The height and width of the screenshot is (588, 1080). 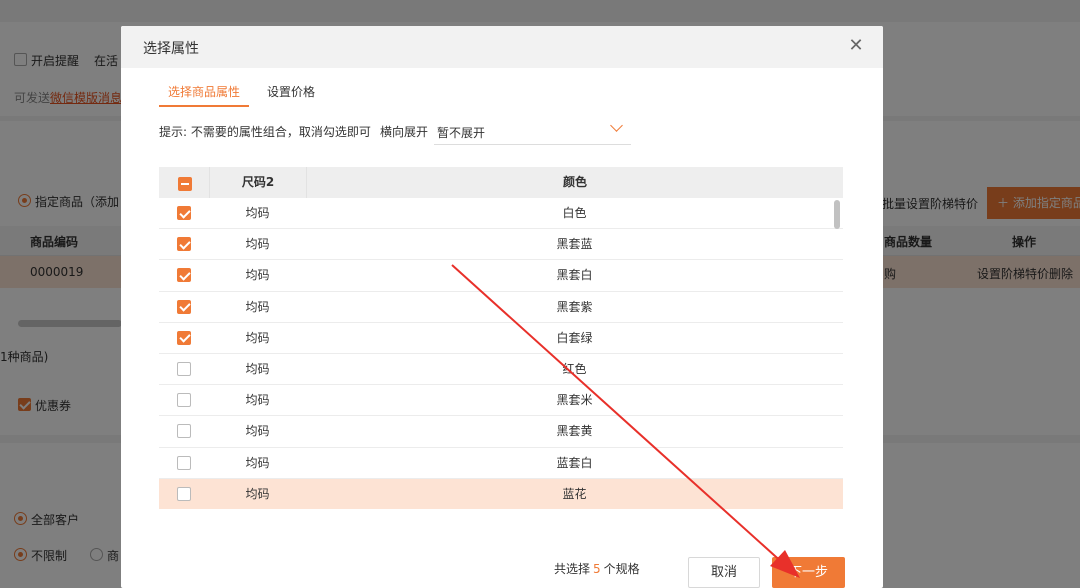 I want to click on column-header-size: 尺码2, so click(x=257, y=182).